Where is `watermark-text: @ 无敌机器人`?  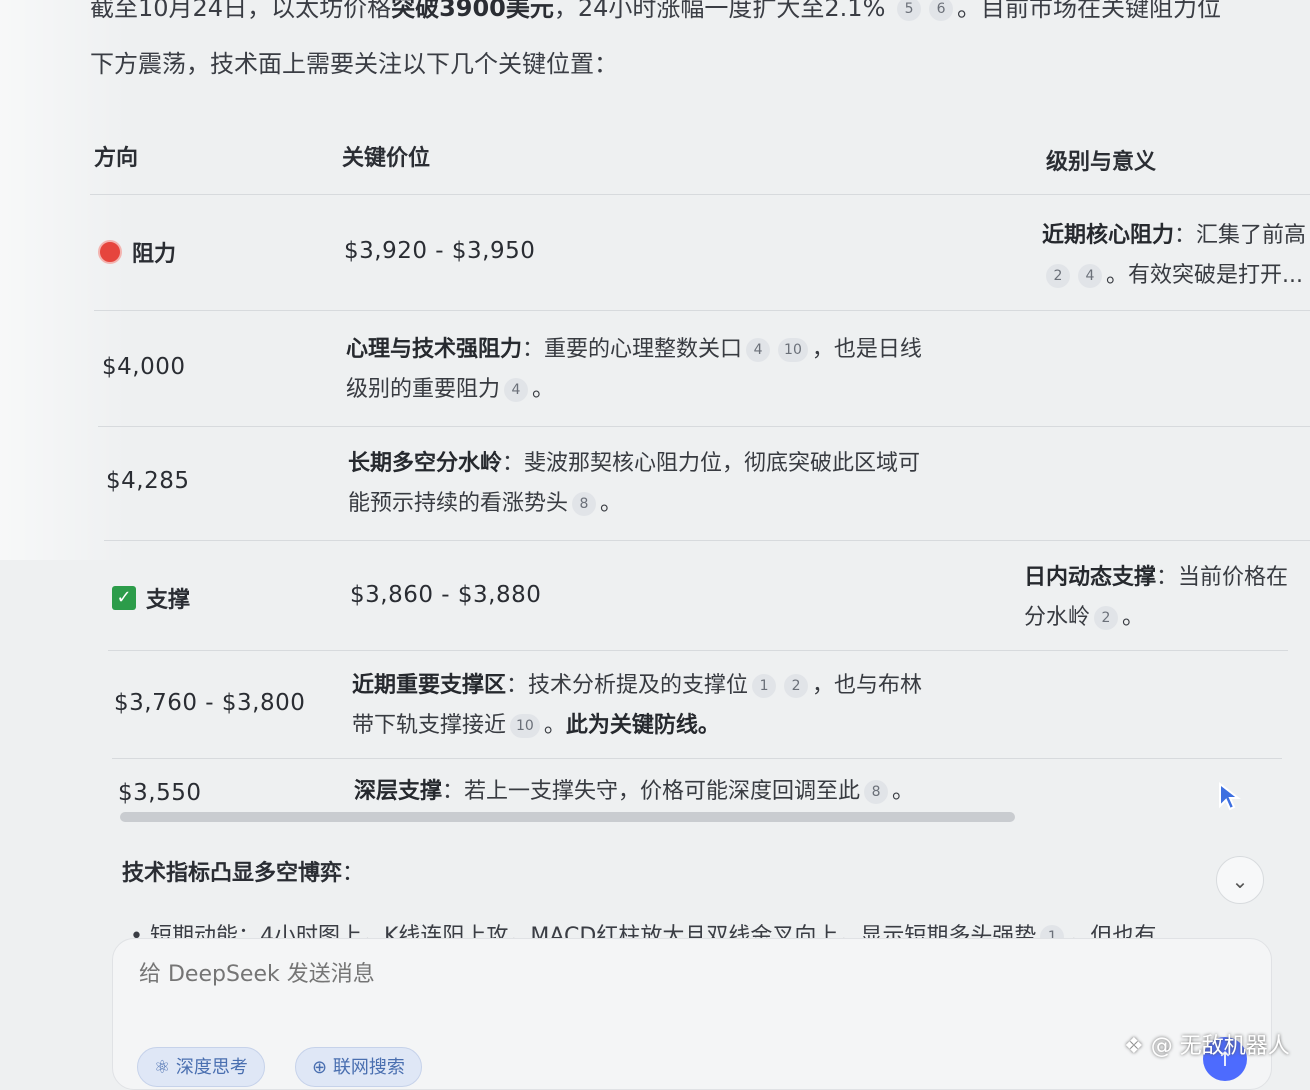 watermark-text: @ 无敌机器人 is located at coordinates (1220, 1046).